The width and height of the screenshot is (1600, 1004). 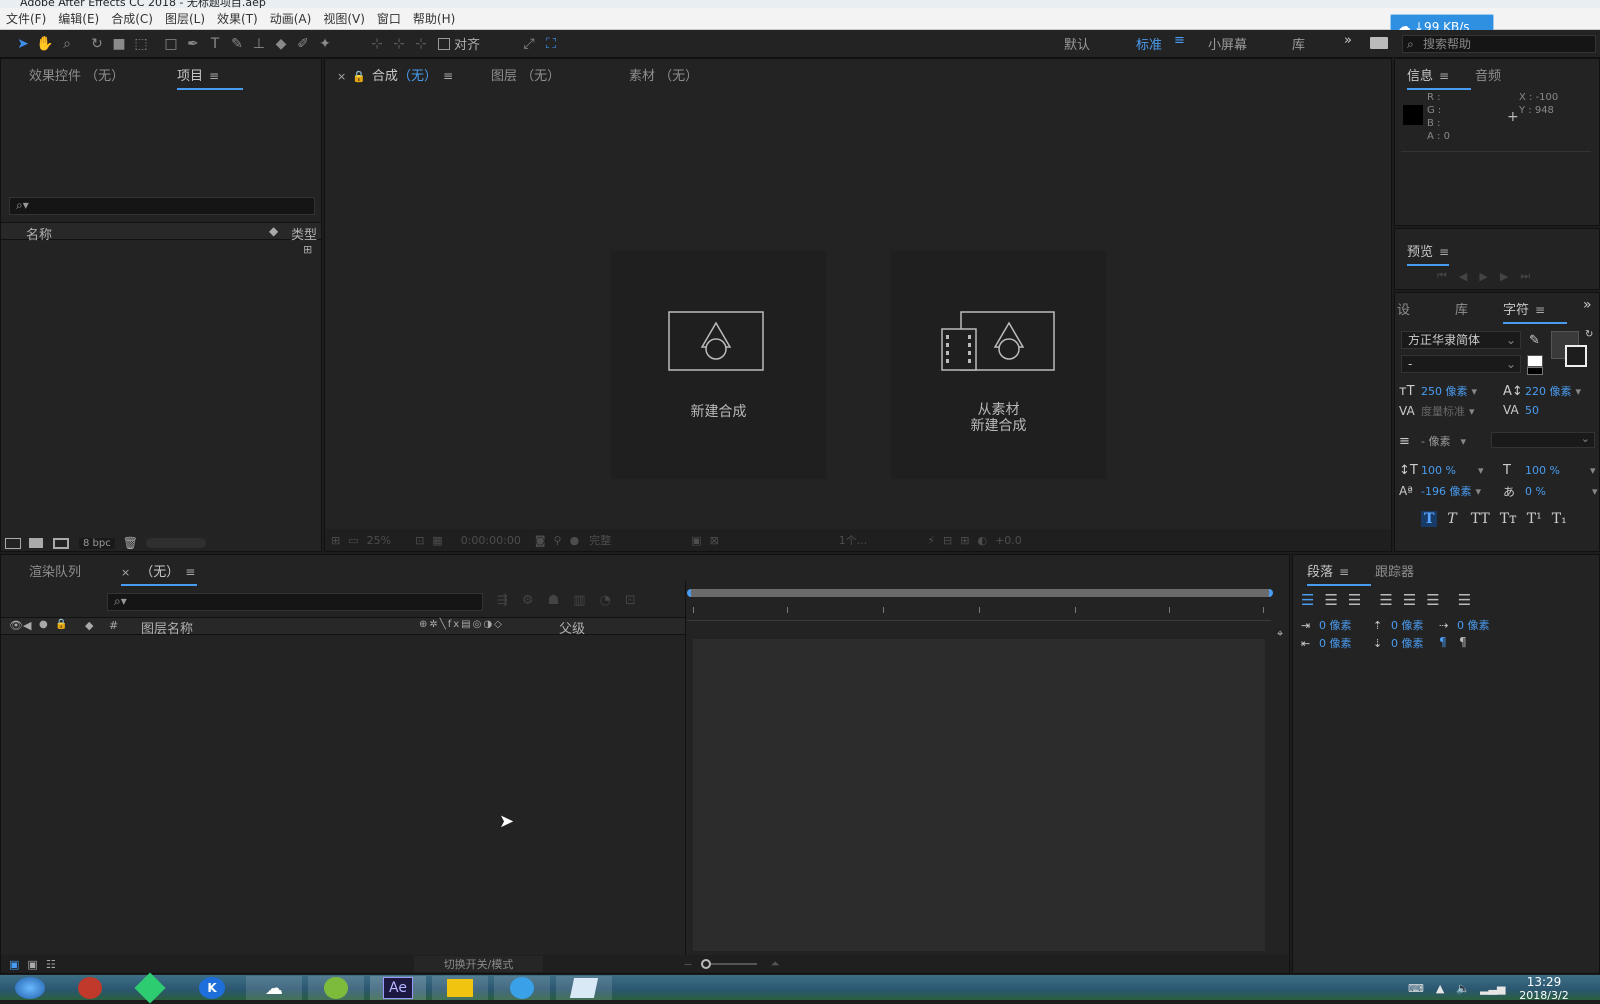 What do you see at coordinates (1525, 276) in the screenshot?
I see `last-frame-icon: ⏭` at bounding box center [1525, 276].